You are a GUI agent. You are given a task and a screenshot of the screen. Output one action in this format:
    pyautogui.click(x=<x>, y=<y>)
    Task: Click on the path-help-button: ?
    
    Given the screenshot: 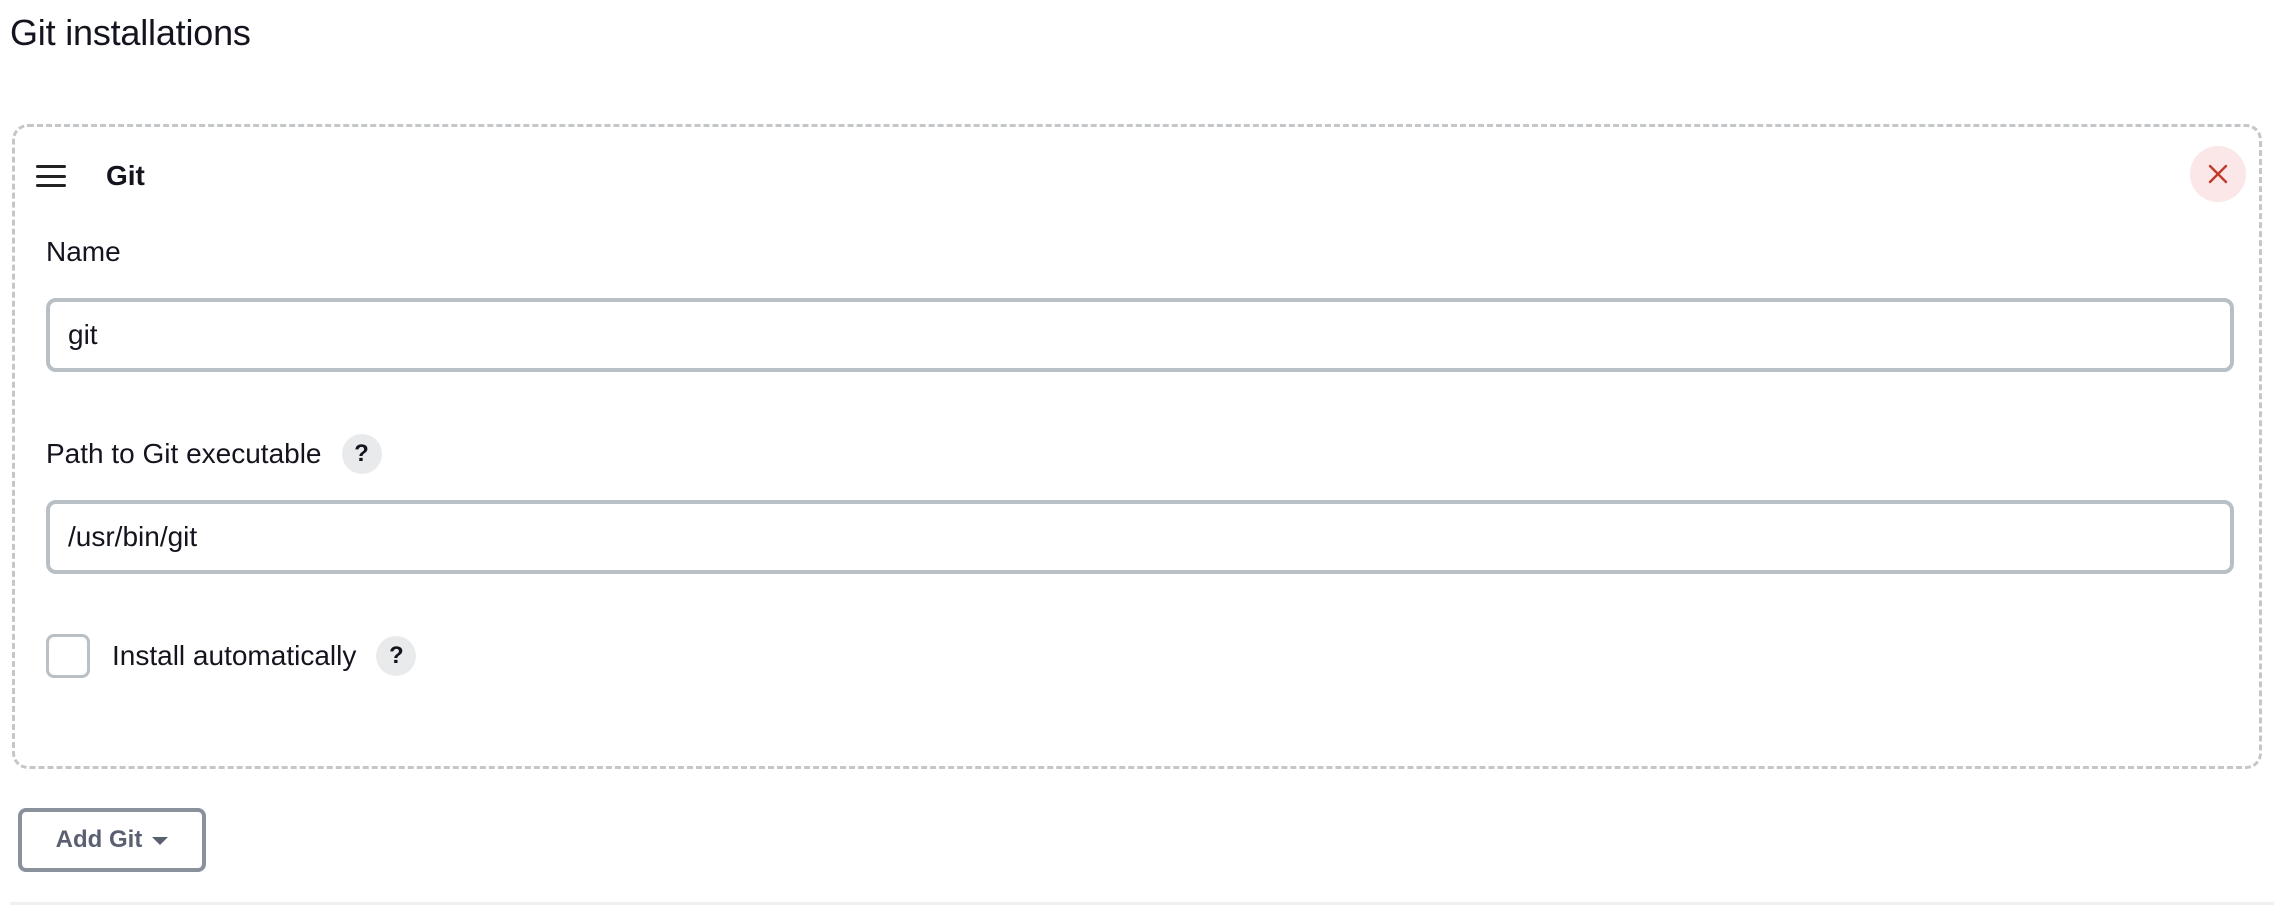 What is the action you would take?
    pyautogui.click(x=361, y=454)
    